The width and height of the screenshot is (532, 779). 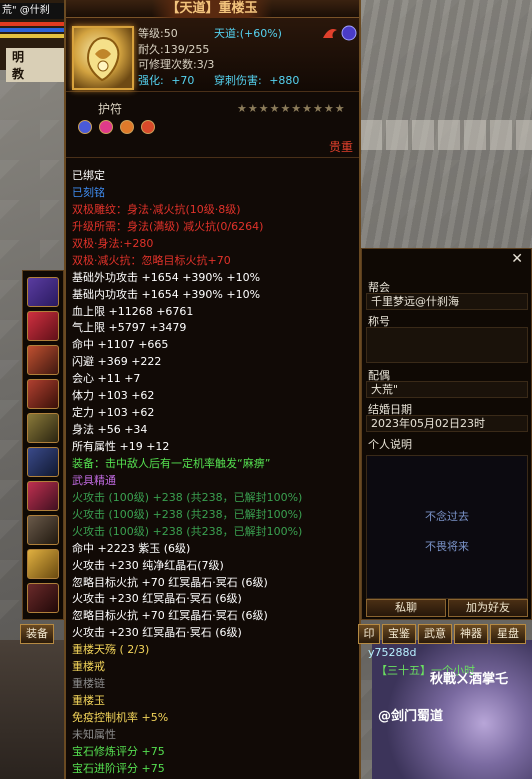 What do you see at coordinates (517, 259) in the screenshot?
I see `close-icon: ✕` at bounding box center [517, 259].